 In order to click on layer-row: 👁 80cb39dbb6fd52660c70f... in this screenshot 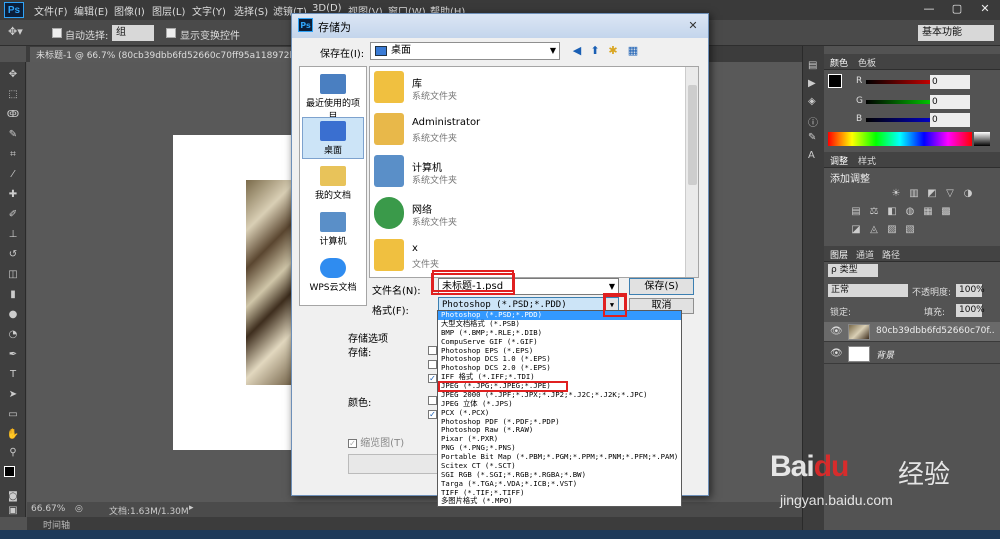, I will do `click(912, 332)`.